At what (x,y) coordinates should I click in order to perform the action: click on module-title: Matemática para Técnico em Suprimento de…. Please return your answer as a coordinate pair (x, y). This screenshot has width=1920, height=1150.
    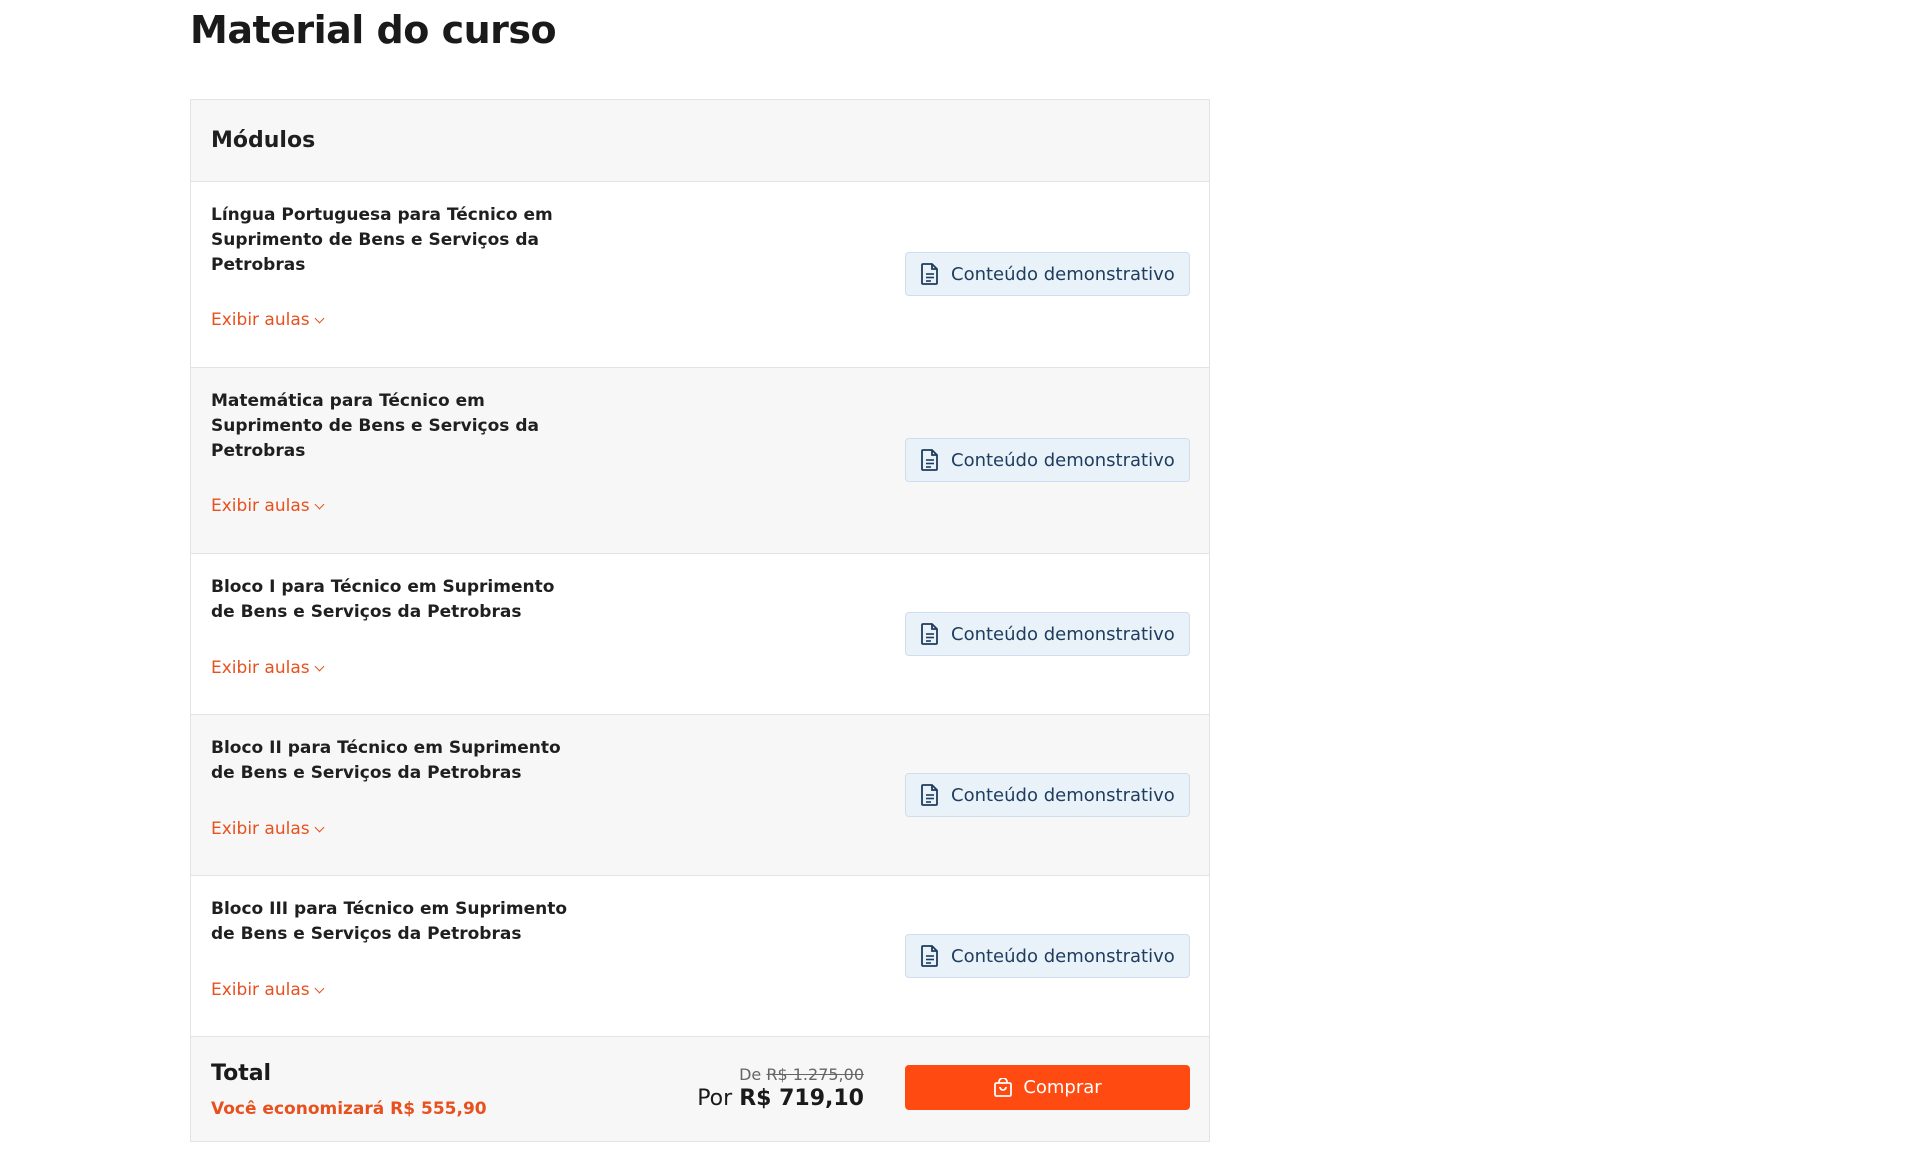
    Looking at the image, I should click on (375, 426).